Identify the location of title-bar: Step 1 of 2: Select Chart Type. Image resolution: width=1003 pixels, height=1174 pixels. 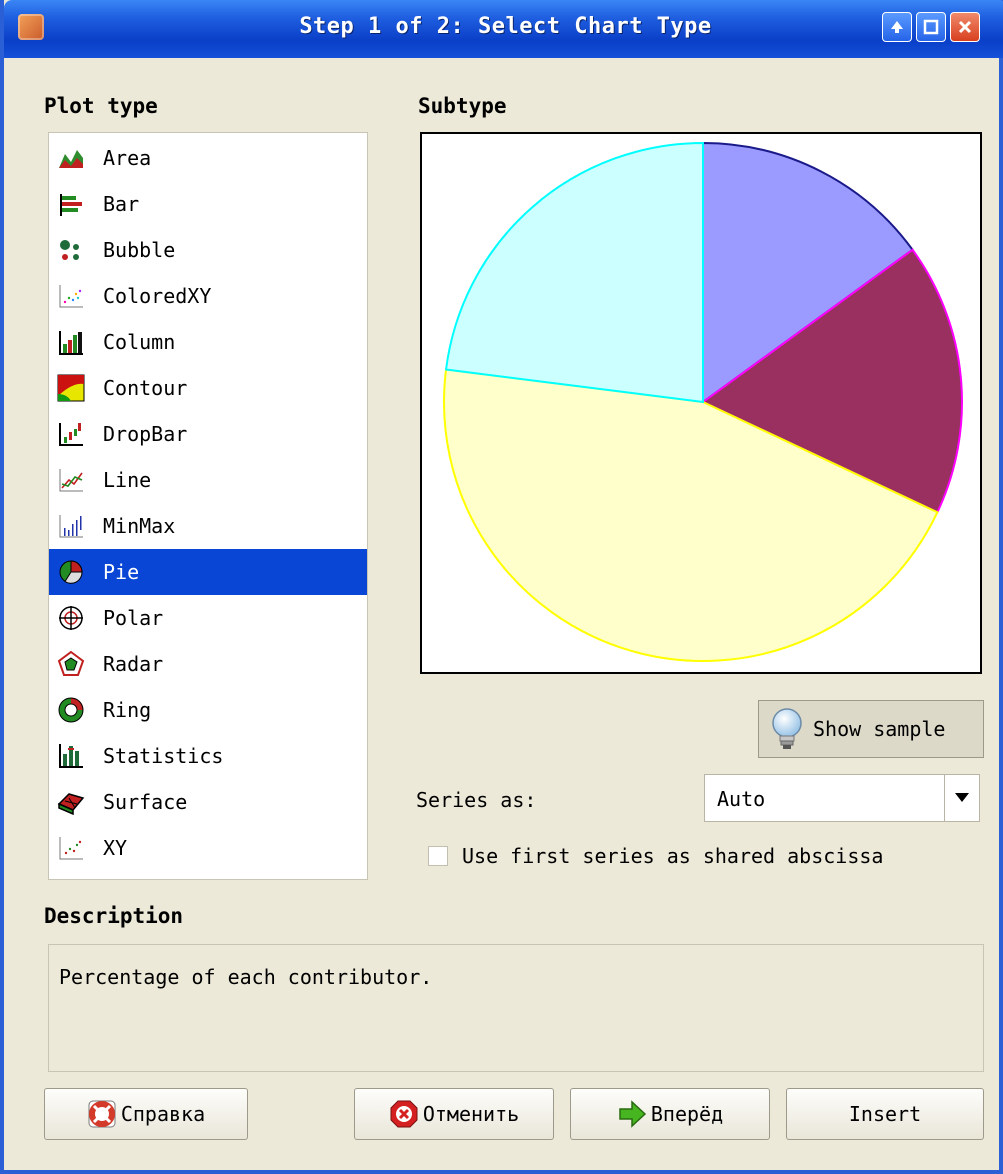
(503, 29).